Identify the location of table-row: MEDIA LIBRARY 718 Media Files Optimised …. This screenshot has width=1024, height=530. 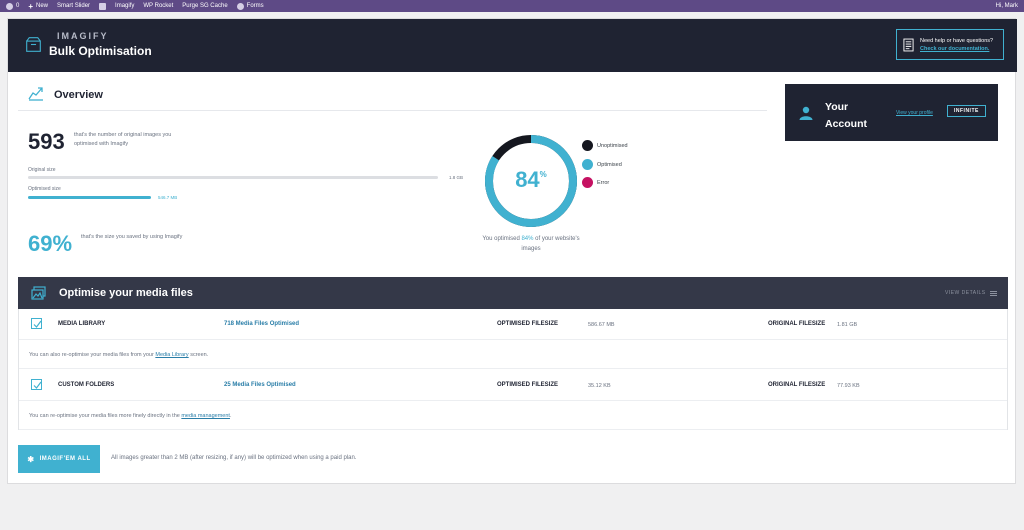
(513, 324).